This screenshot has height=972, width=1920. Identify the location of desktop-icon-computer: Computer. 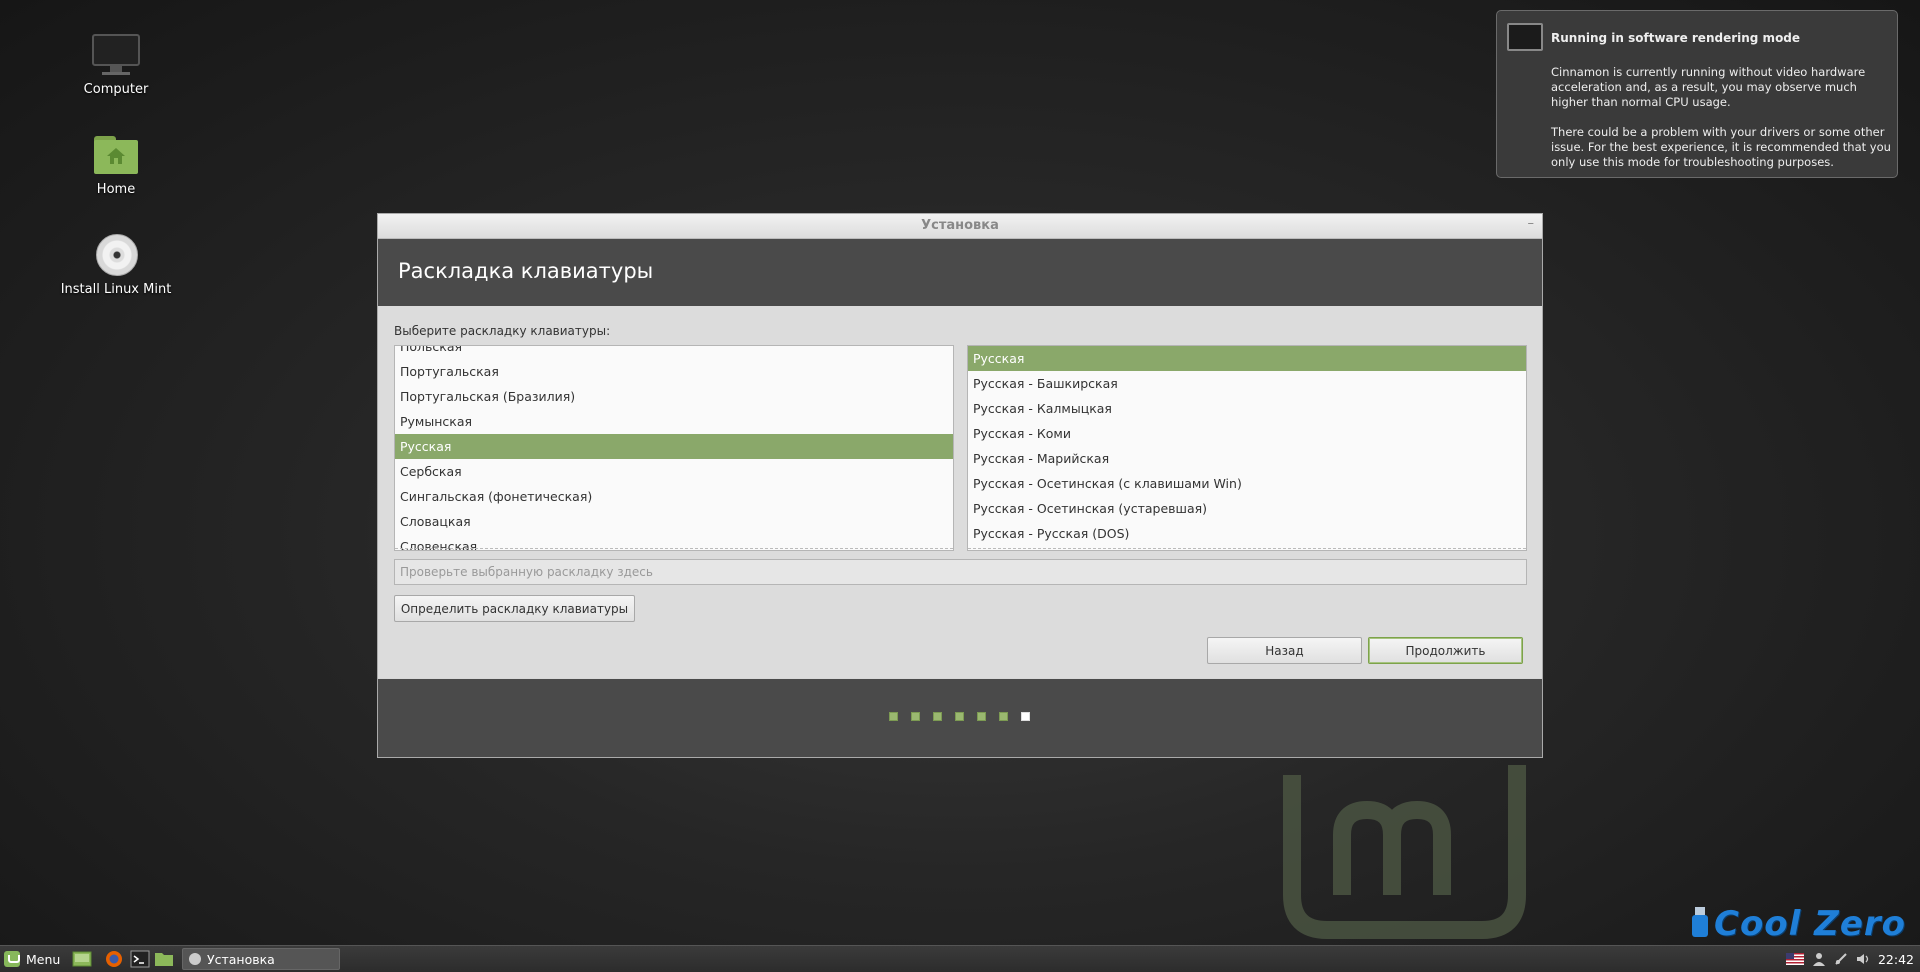
(116, 63).